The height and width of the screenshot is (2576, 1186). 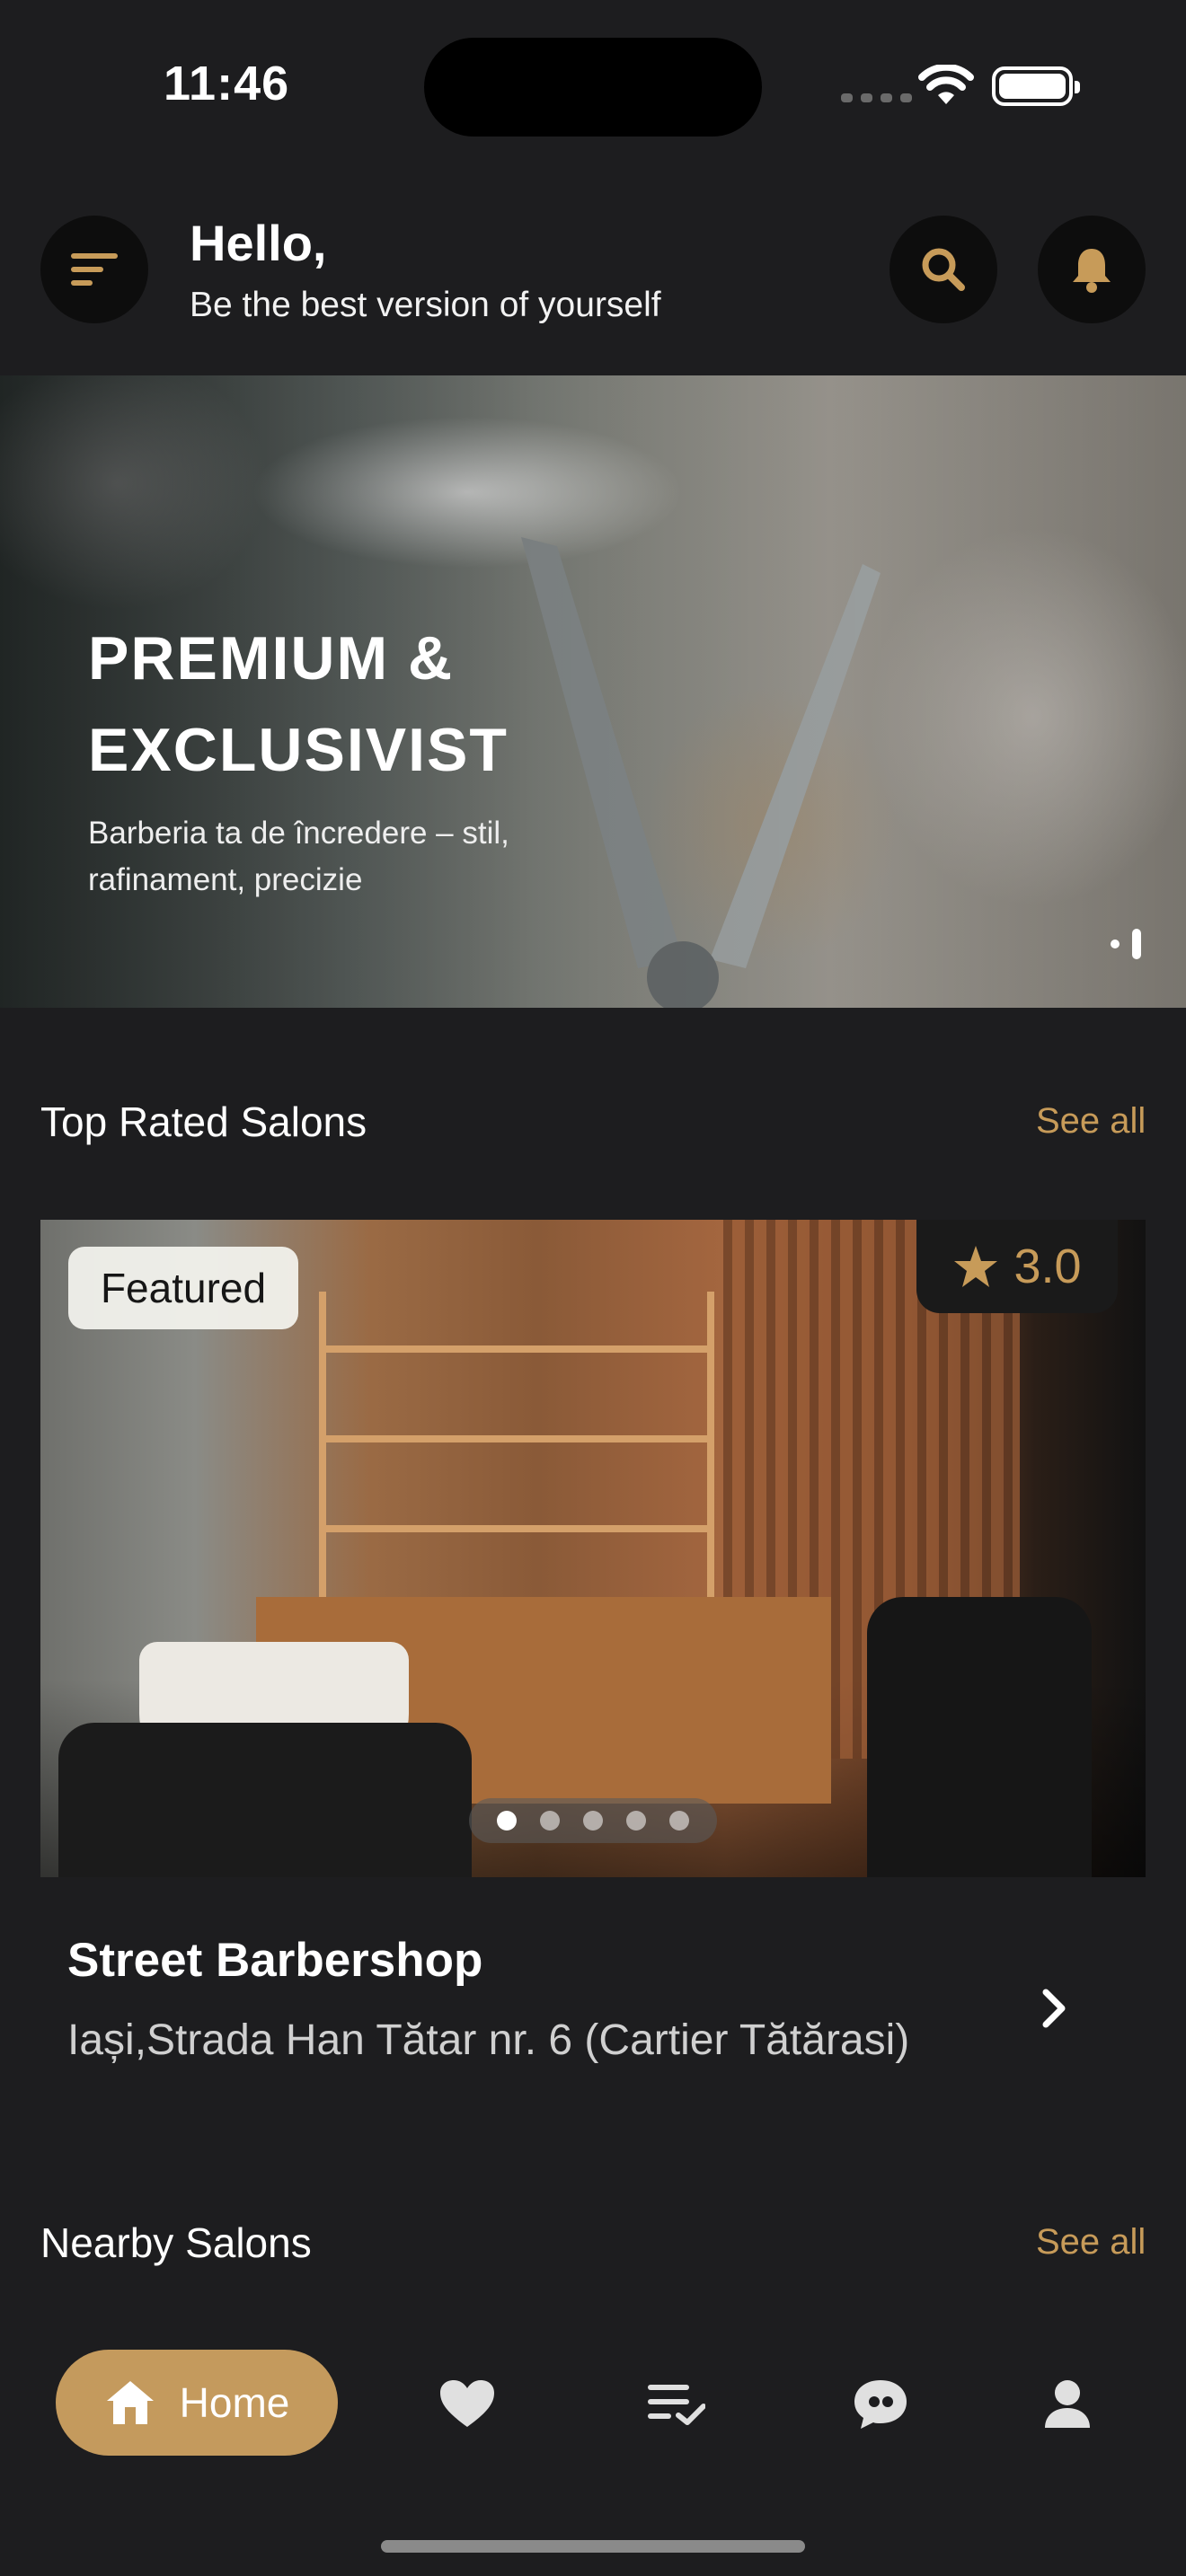 I want to click on nearby-title: Nearby Salons, so click(x=176, y=2242).